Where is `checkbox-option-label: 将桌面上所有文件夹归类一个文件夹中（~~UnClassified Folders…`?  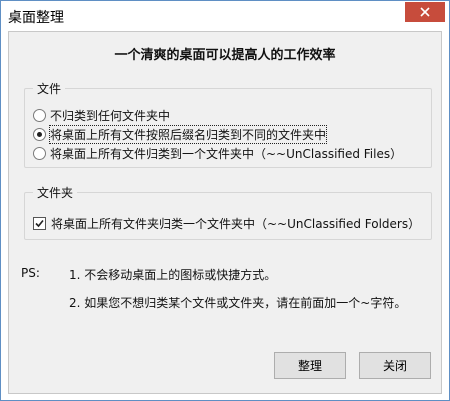 checkbox-option-label: 将桌面上所有文件夹归类一个文件夹中（~~UnClassified Folders… is located at coordinates (236, 223).